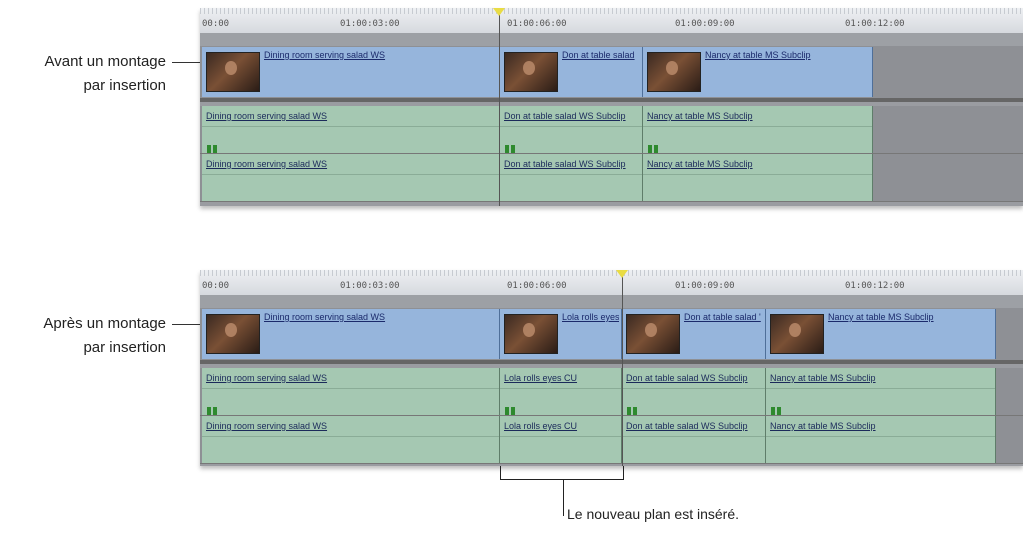 The image size is (1023, 534). What do you see at coordinates (561, 334) in the screenshot?
I see `video-clip: Lola rolls eyes` at bounding box center [561, 334].